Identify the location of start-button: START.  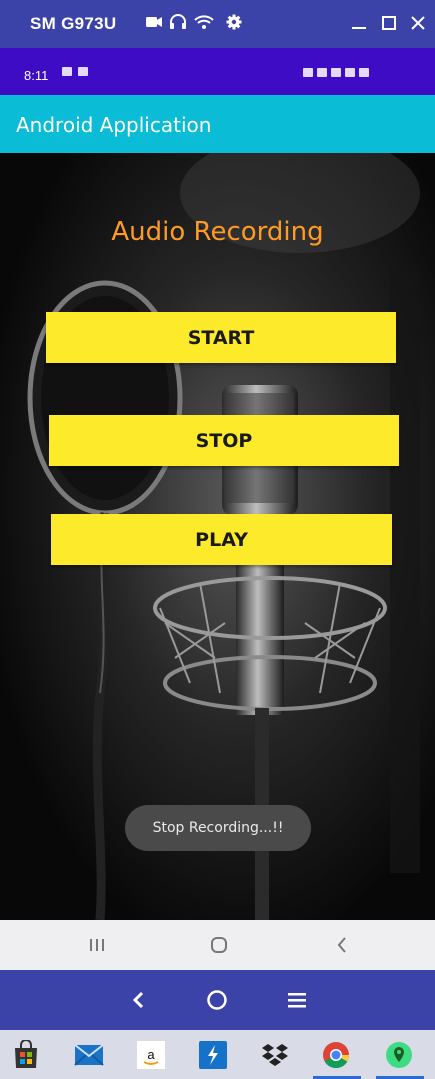
(221, 337).